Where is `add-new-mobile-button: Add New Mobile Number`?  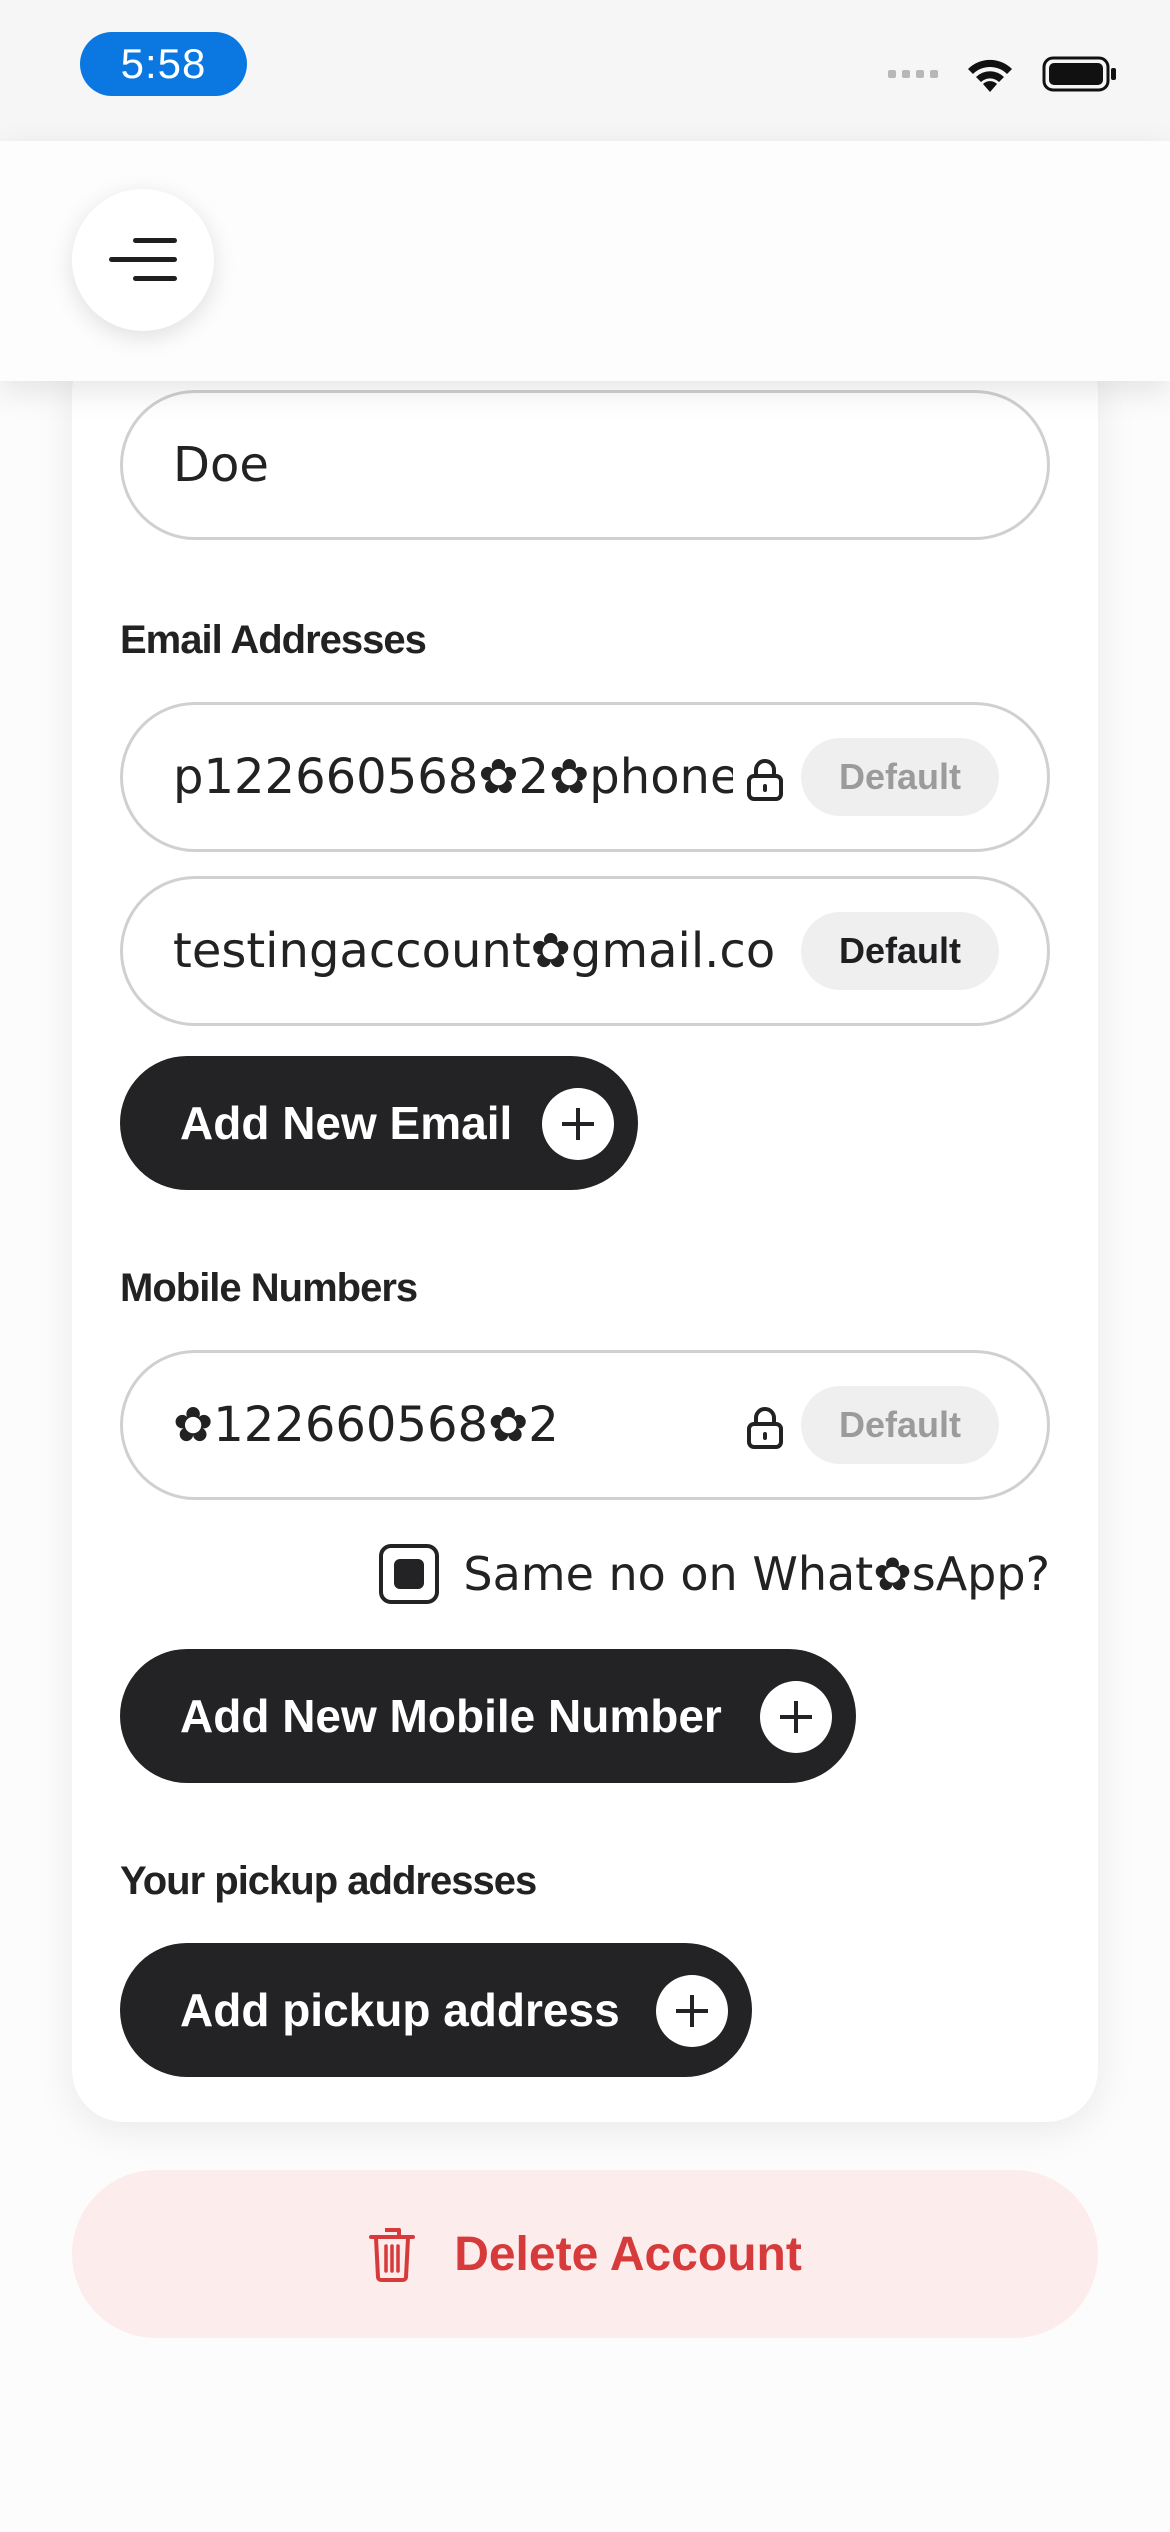
add-new-mobile-button: Add New Mobile Number is located at coordinates (488, 1716).